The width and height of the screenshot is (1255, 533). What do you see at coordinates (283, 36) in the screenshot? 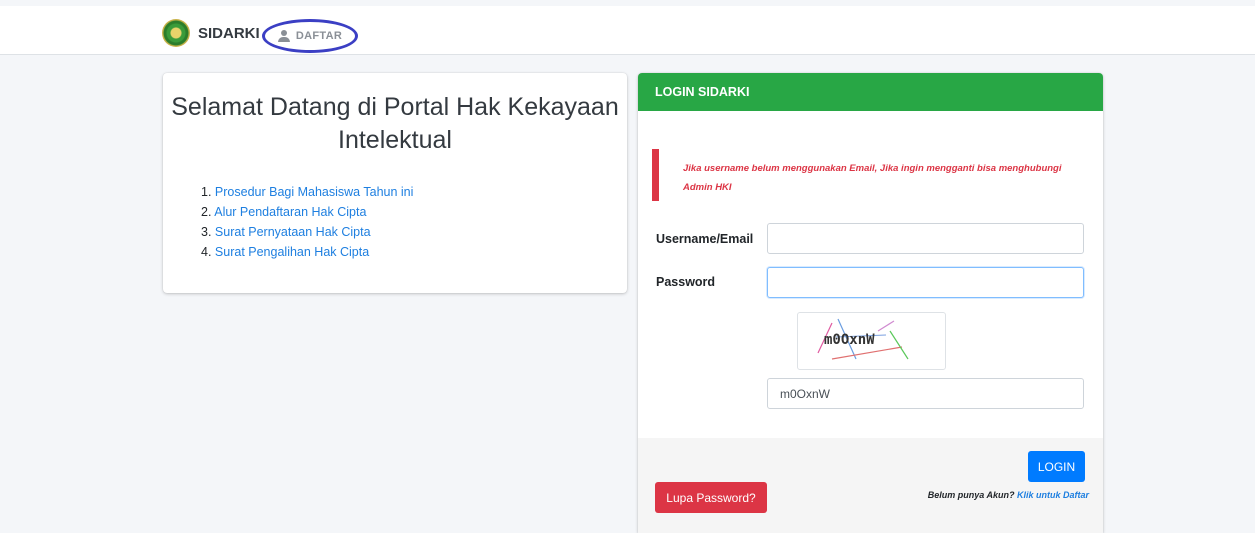
I see `user-icon` at bounding box center [283, 36].